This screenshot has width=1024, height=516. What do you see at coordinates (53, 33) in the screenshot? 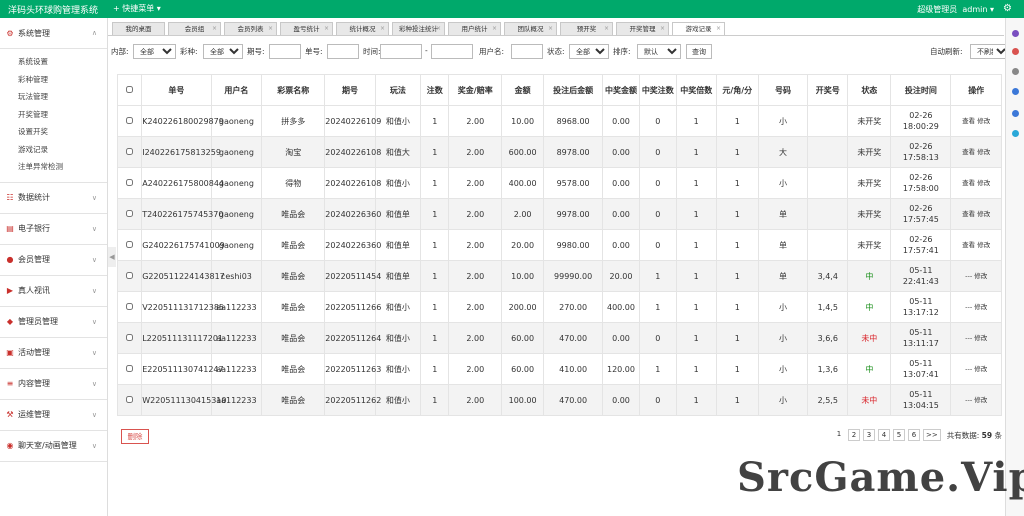
I see `sidebar-group-0: ⚙ 系统管理 ∧` at bounding box center [53, 33].